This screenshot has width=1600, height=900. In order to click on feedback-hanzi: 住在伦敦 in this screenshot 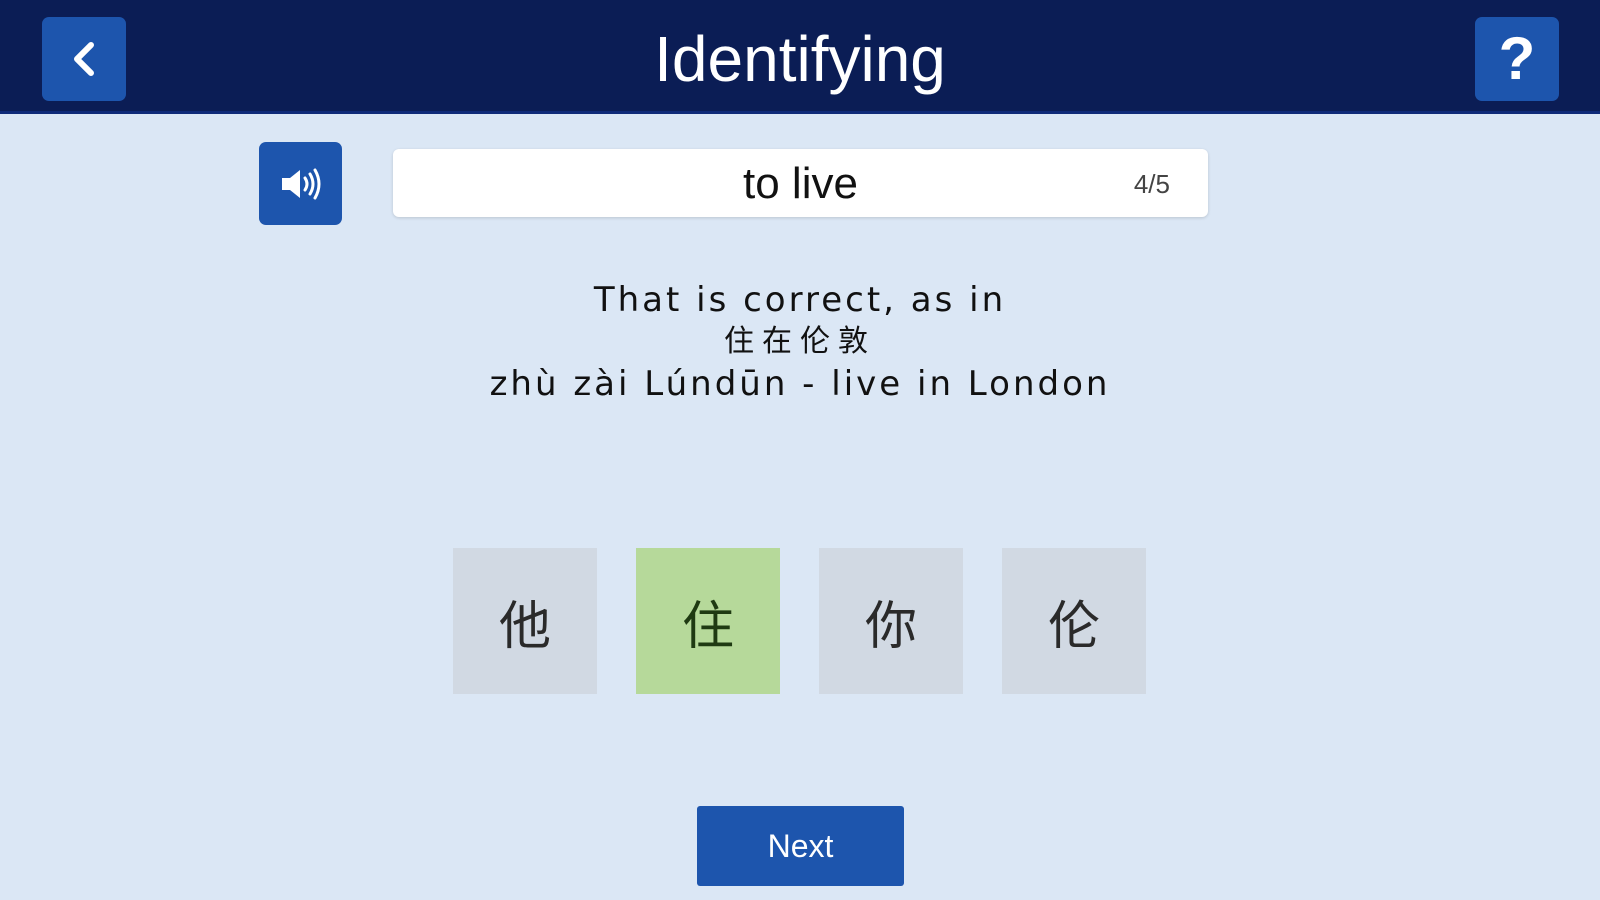, I will do `click(800, 341)`.